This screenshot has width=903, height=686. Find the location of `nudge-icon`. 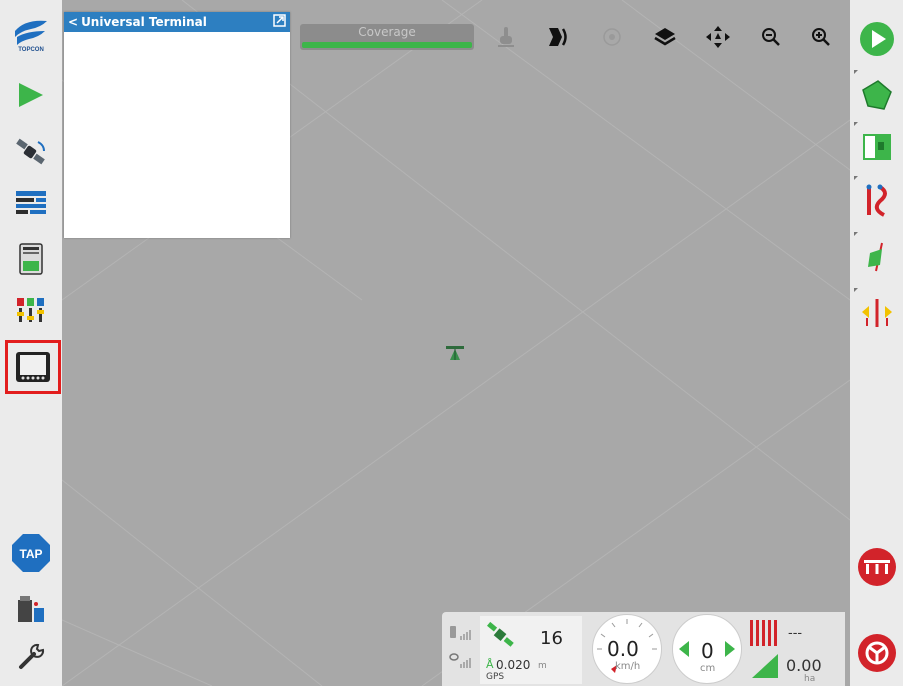

nudge-icon is located at coordinates (877, 313).